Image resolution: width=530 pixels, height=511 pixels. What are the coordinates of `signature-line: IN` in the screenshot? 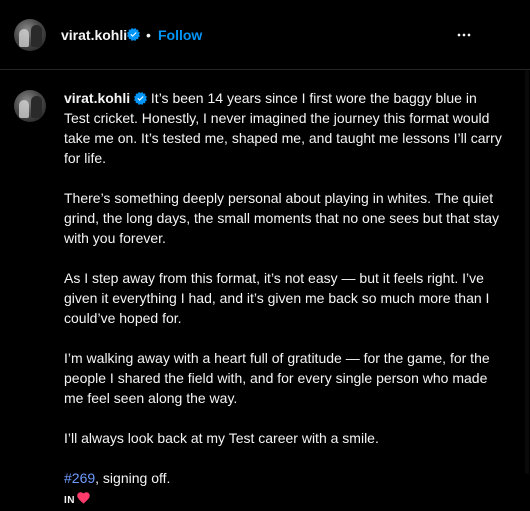 It's located at (284, 499).